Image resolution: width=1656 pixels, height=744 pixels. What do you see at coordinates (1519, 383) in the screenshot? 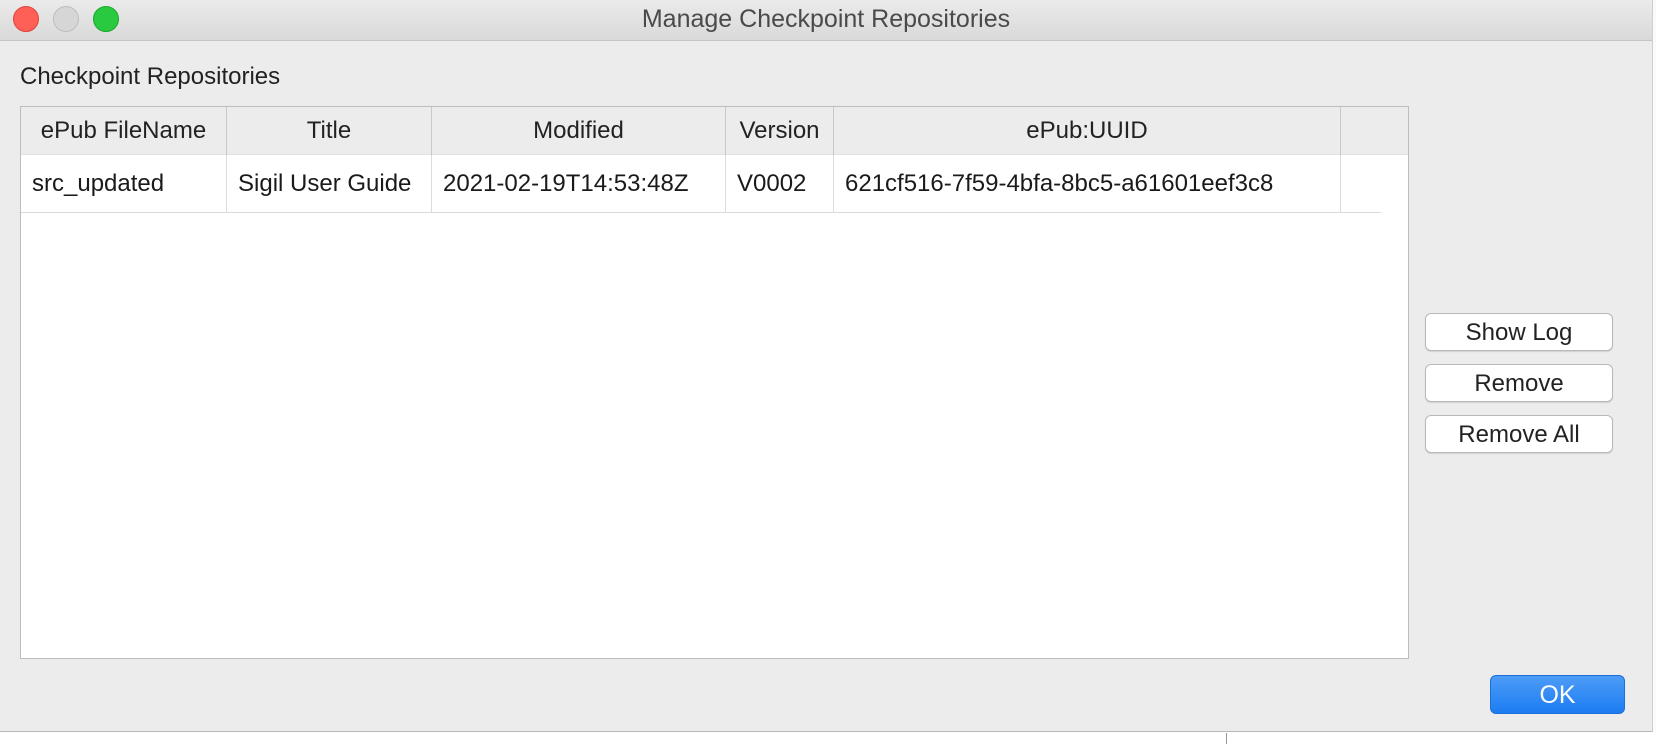
I see `remove-button: Remove` at bounding box center [1519, 383].